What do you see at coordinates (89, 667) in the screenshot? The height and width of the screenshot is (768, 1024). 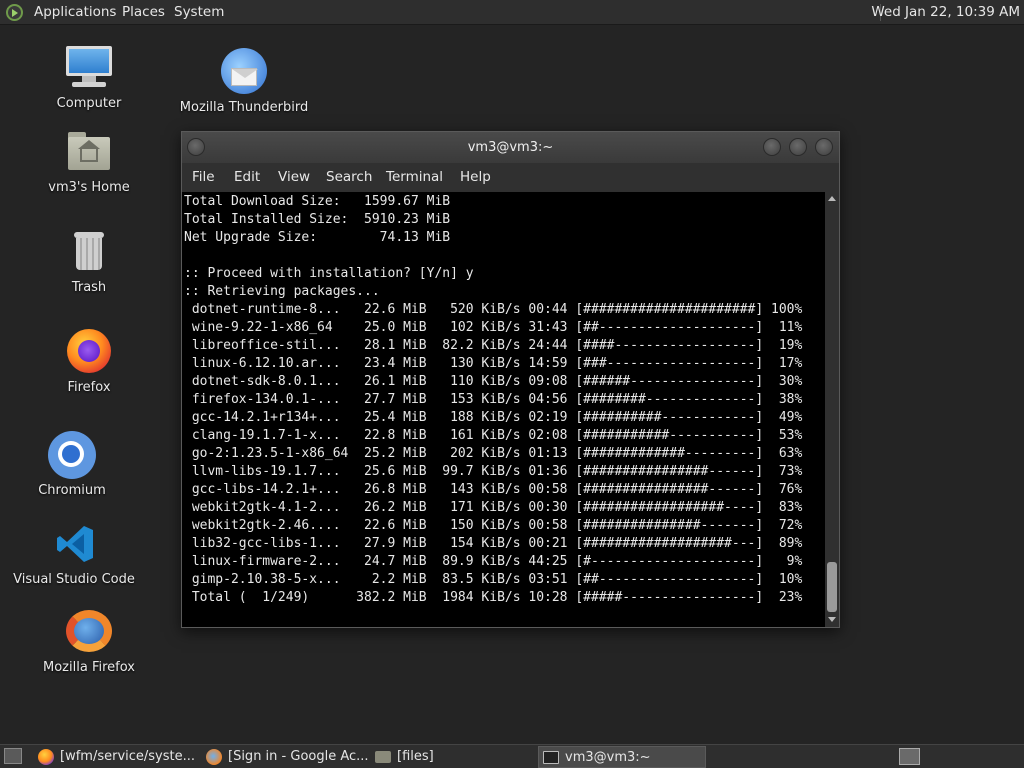 I see `desktop-icon-label: Mozilla Firefox` at bounding box center [89, 667].